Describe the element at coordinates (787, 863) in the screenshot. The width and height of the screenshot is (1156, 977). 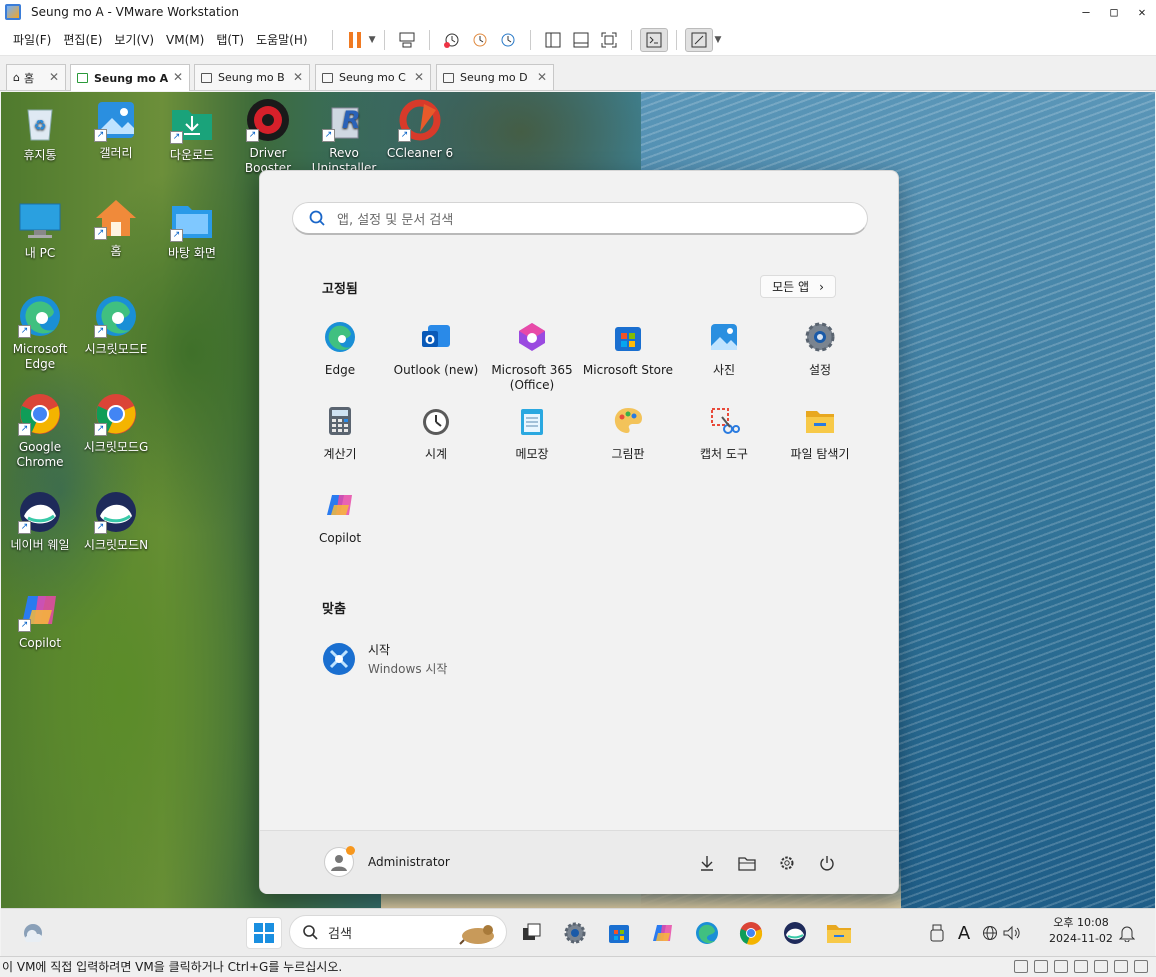
I see `settings-icon` at that location.